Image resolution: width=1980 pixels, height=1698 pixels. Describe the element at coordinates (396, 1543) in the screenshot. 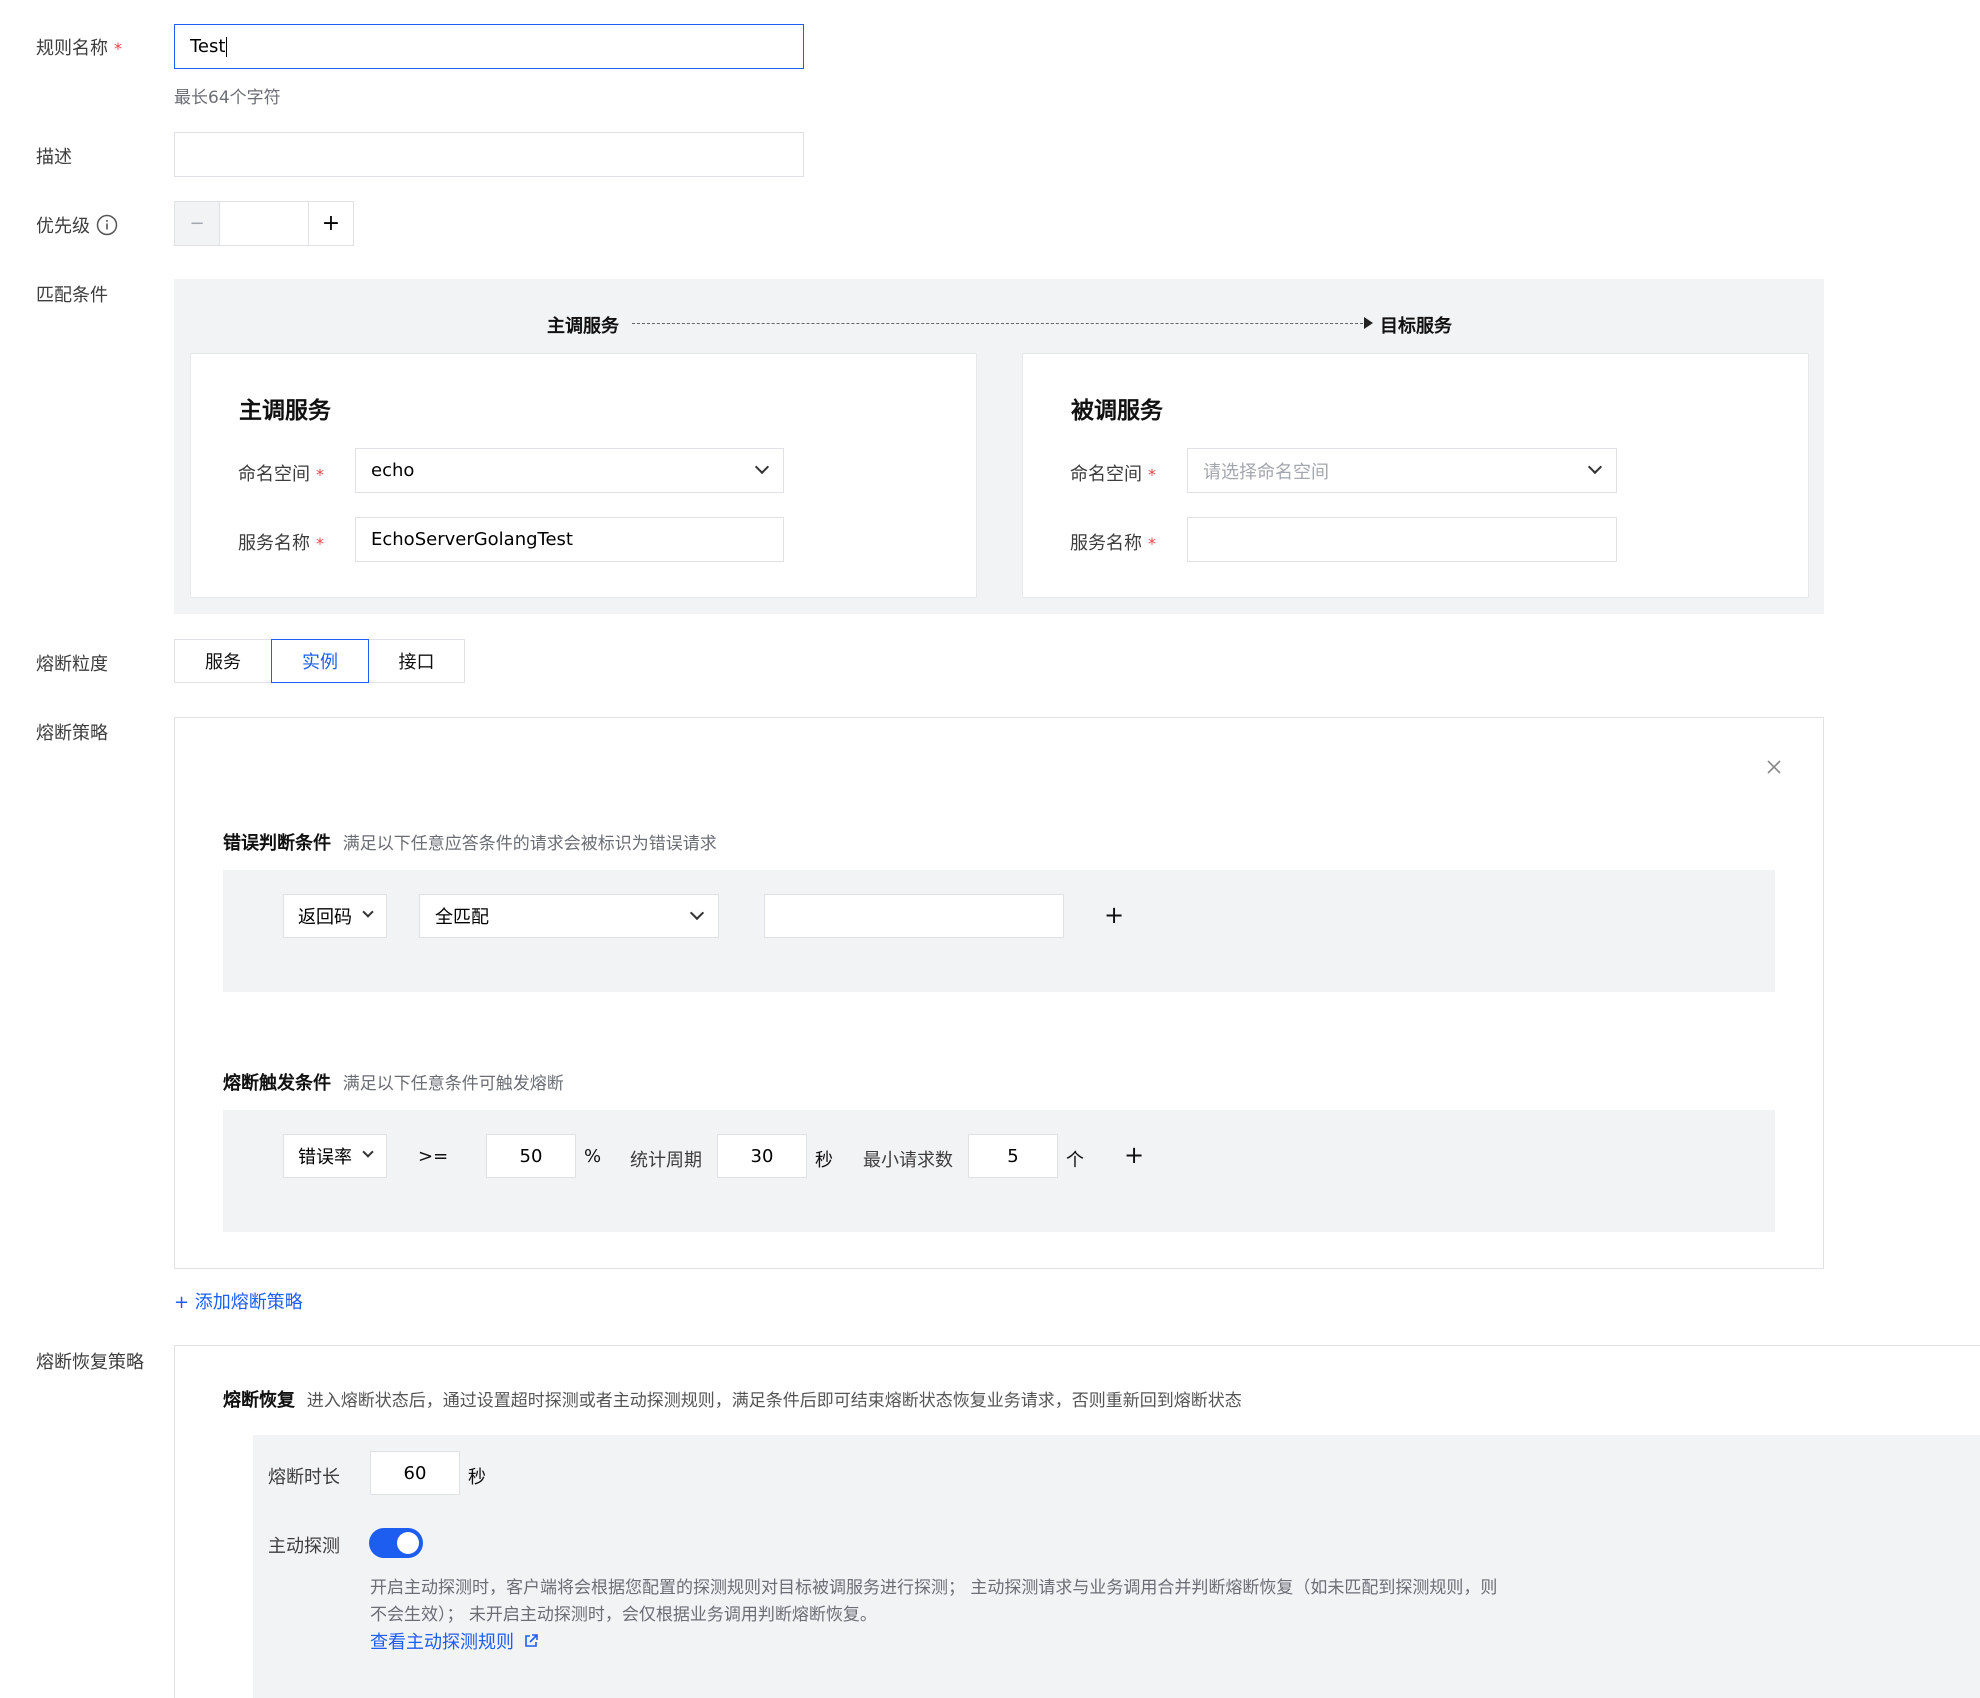

I see `probe-toggle` at that location.